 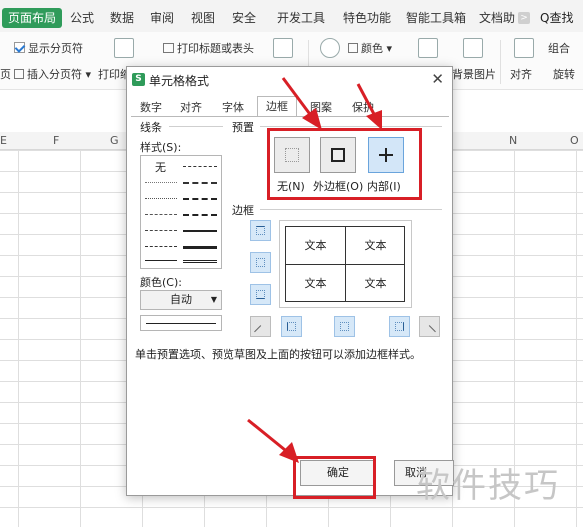 I want to click on arrow-to-inside-preset, so click(x=366, y=100).